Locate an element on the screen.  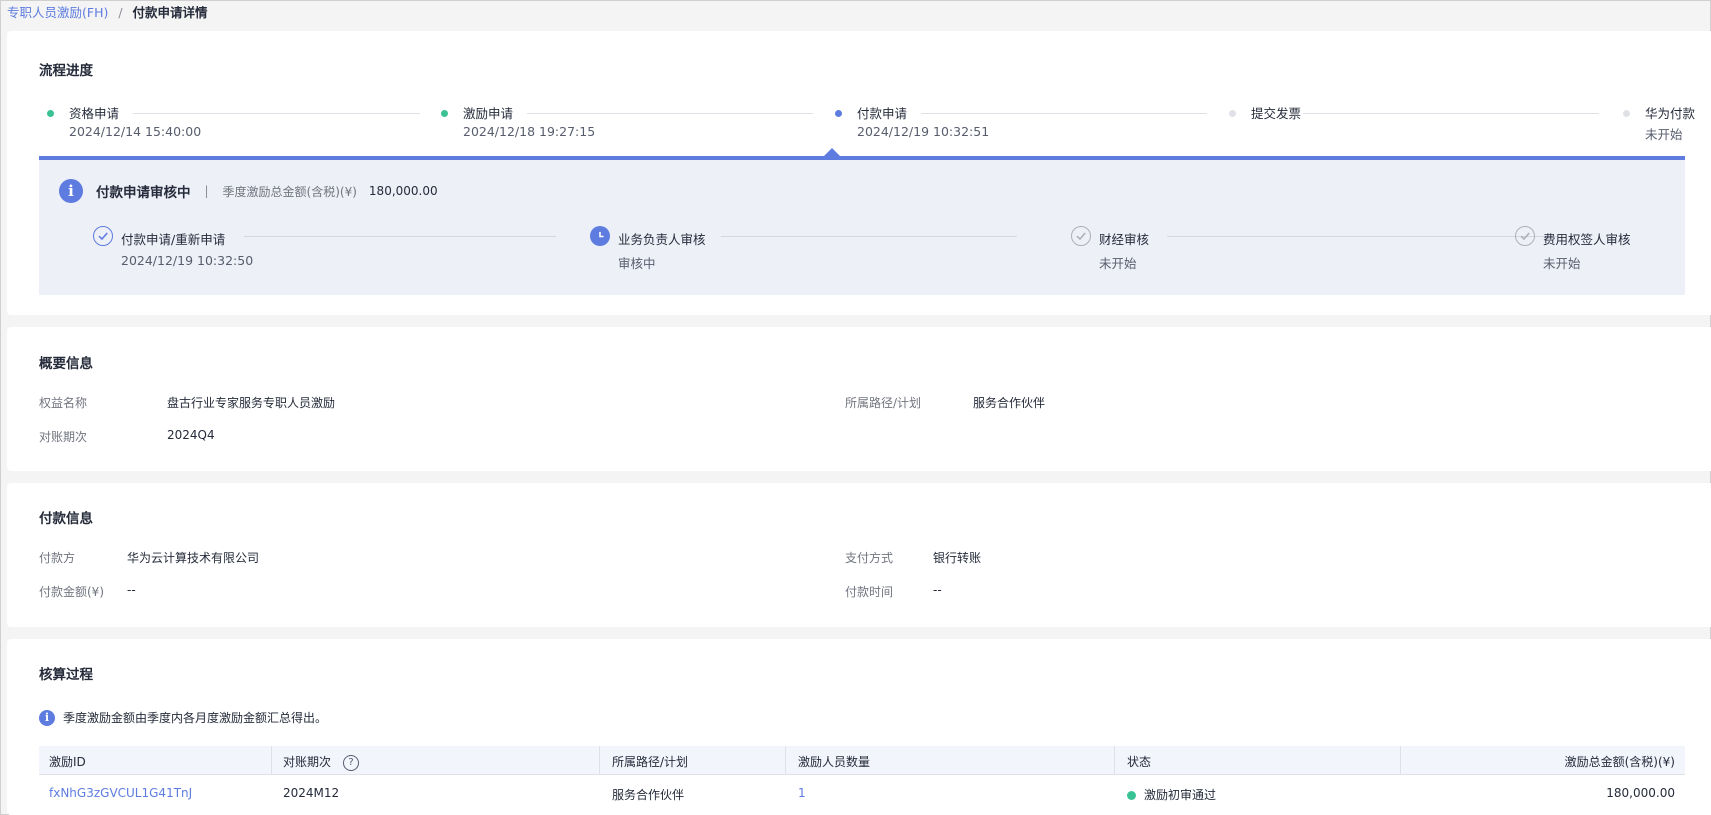
field-value: 华为云计算技术有限公司 is located at coordinates (193, 558).